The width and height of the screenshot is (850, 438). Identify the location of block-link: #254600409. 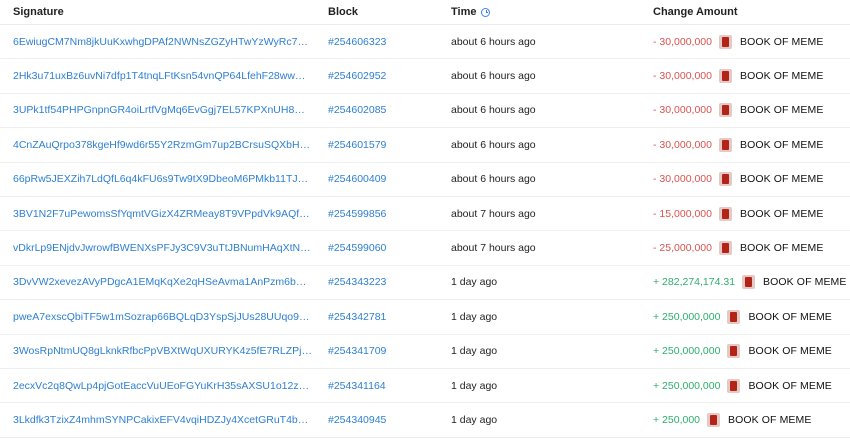
(383, 179).